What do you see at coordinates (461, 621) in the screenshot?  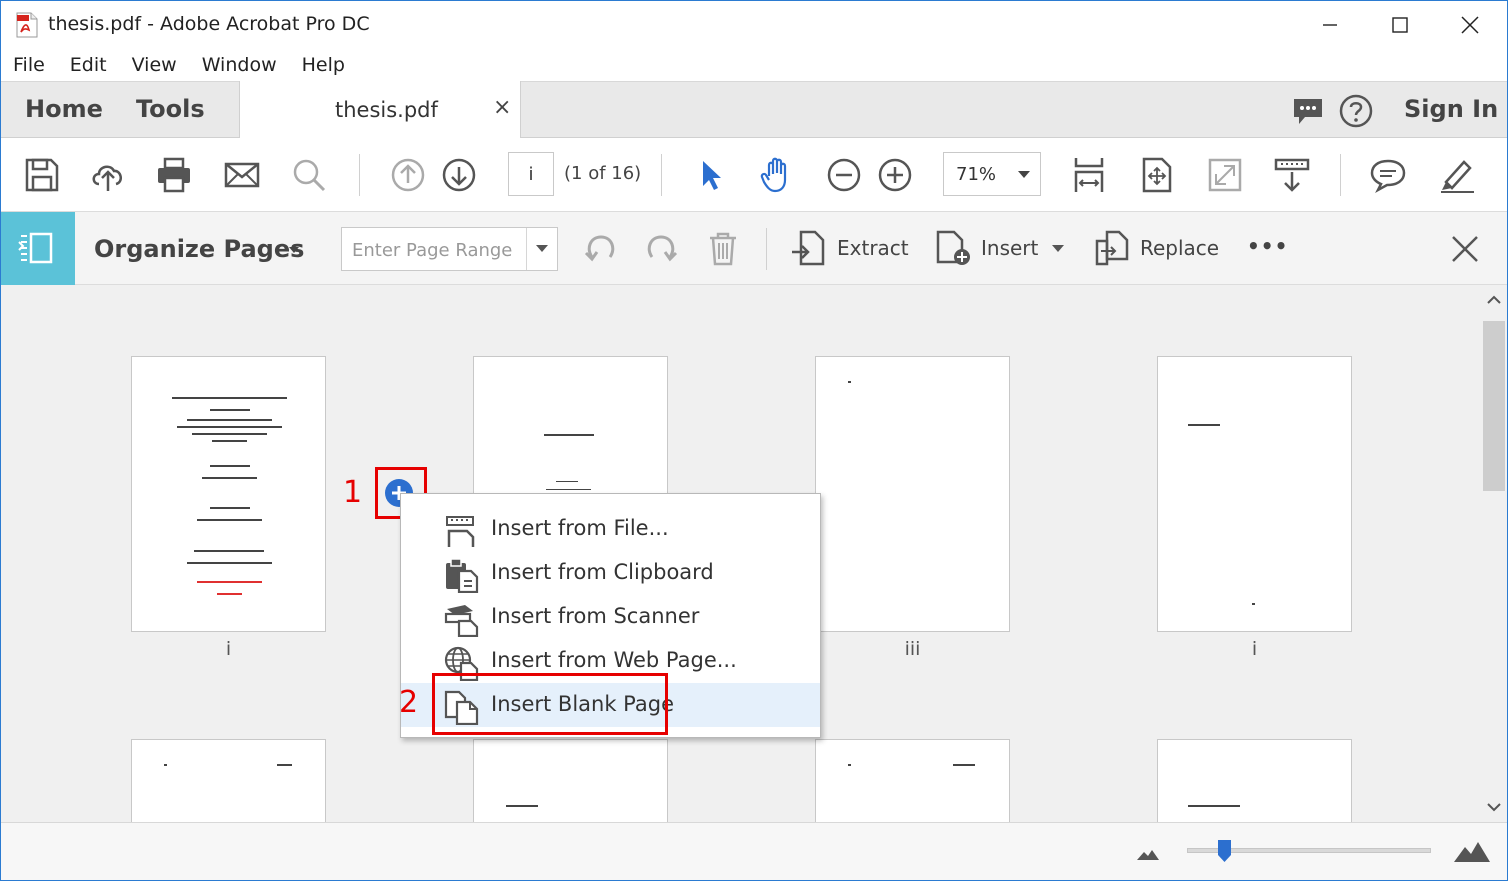 I see `scanner-icon` at bounding box center [461, 621].